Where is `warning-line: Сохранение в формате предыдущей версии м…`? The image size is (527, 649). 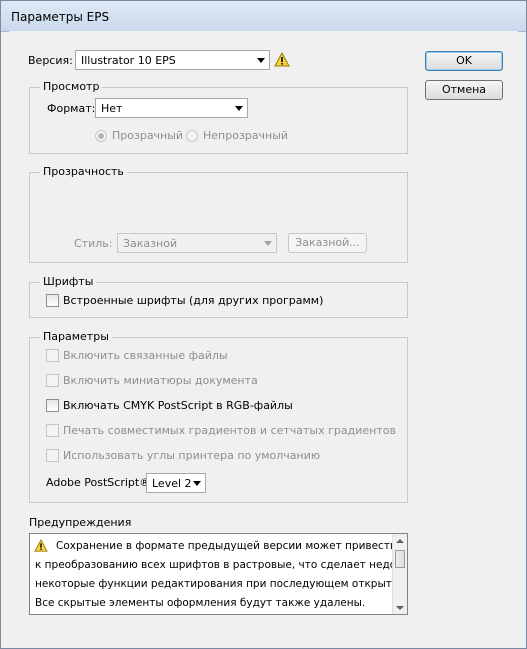
warning-line: Сохранение в формате предыдущей версии м… is located at coordinates (226, 546).